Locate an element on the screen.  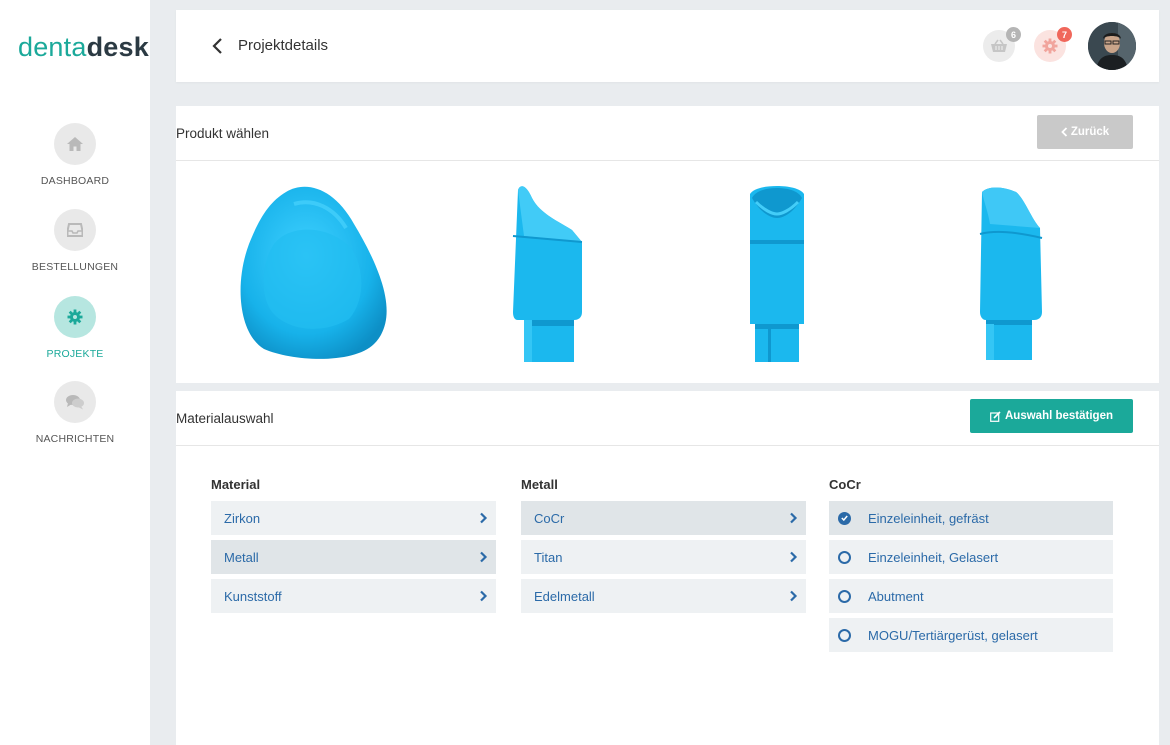
logo-text-desk: desk is located at coordinates (117, 47).